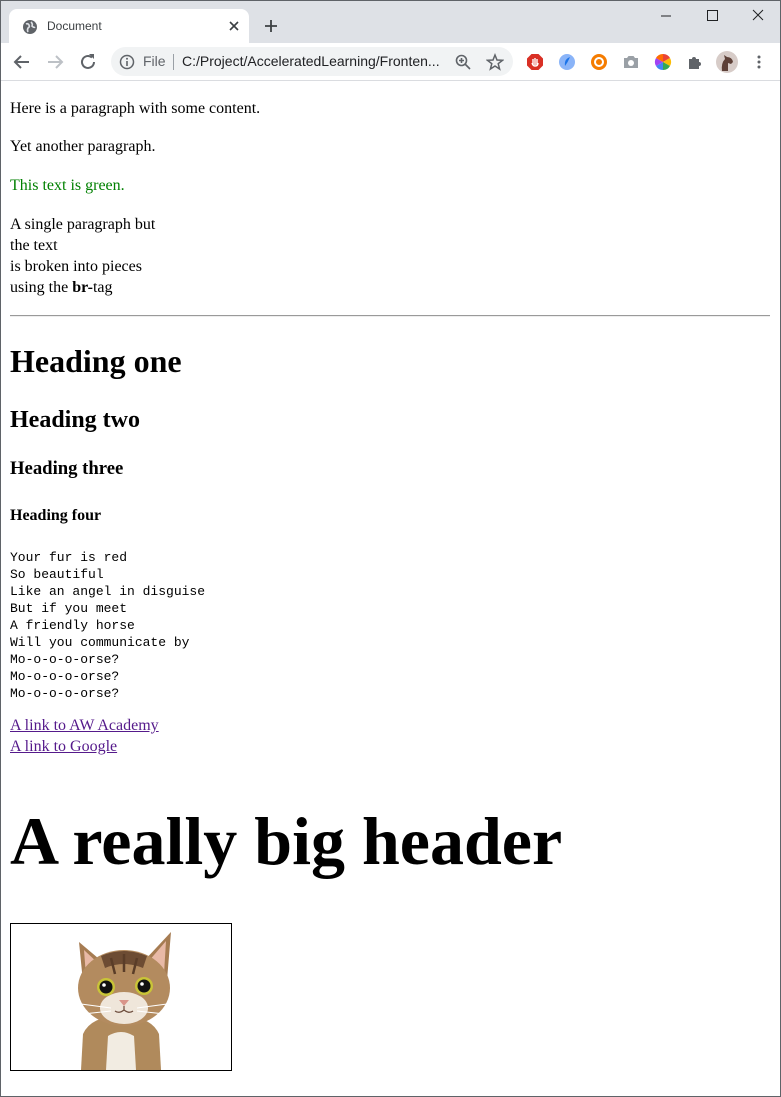 Image resolution: width=781 pixels, height=1097 pixels. Describe the element at coordinates (535, 62) in the screenshot. I see `adblock-icon` at that location.